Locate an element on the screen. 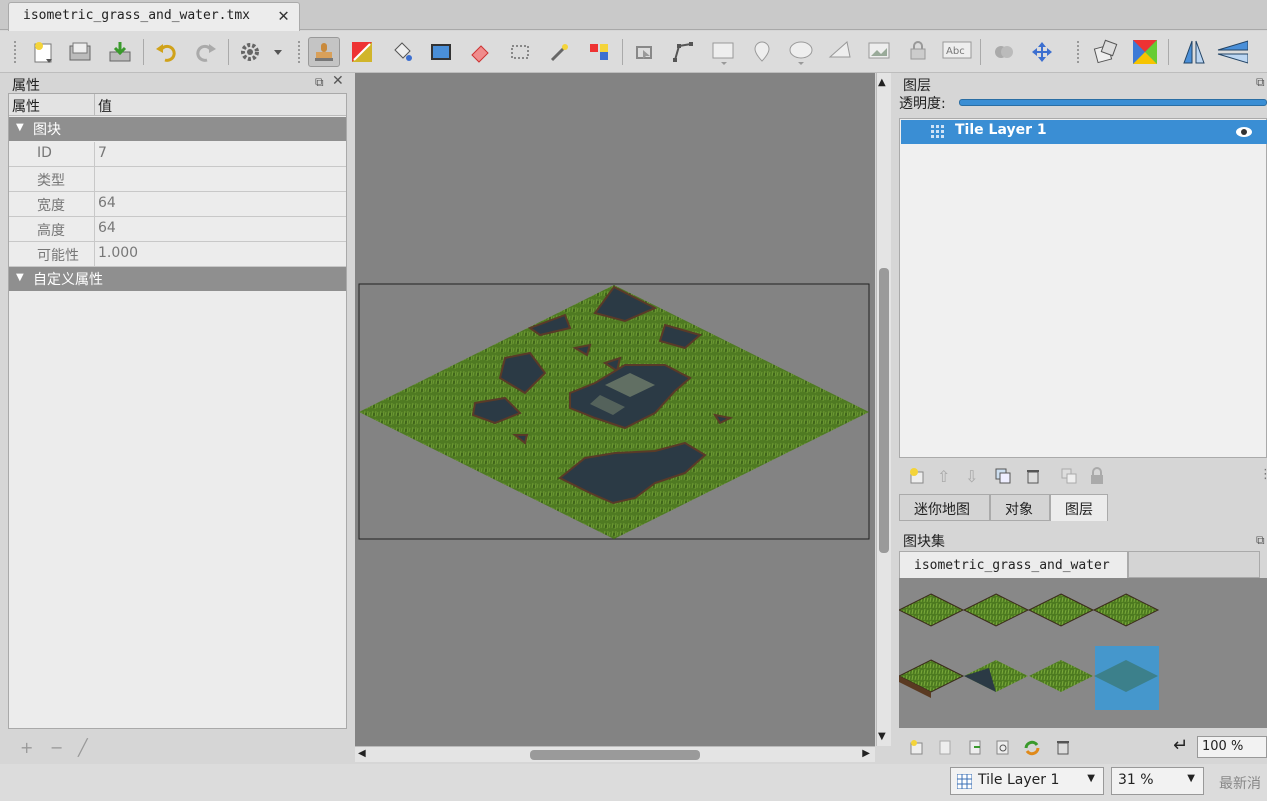 This screenshot has width=1267, height=801. current-layer-combo: Tile Layer 1 ▼ is located at coordinates (1027, 781).